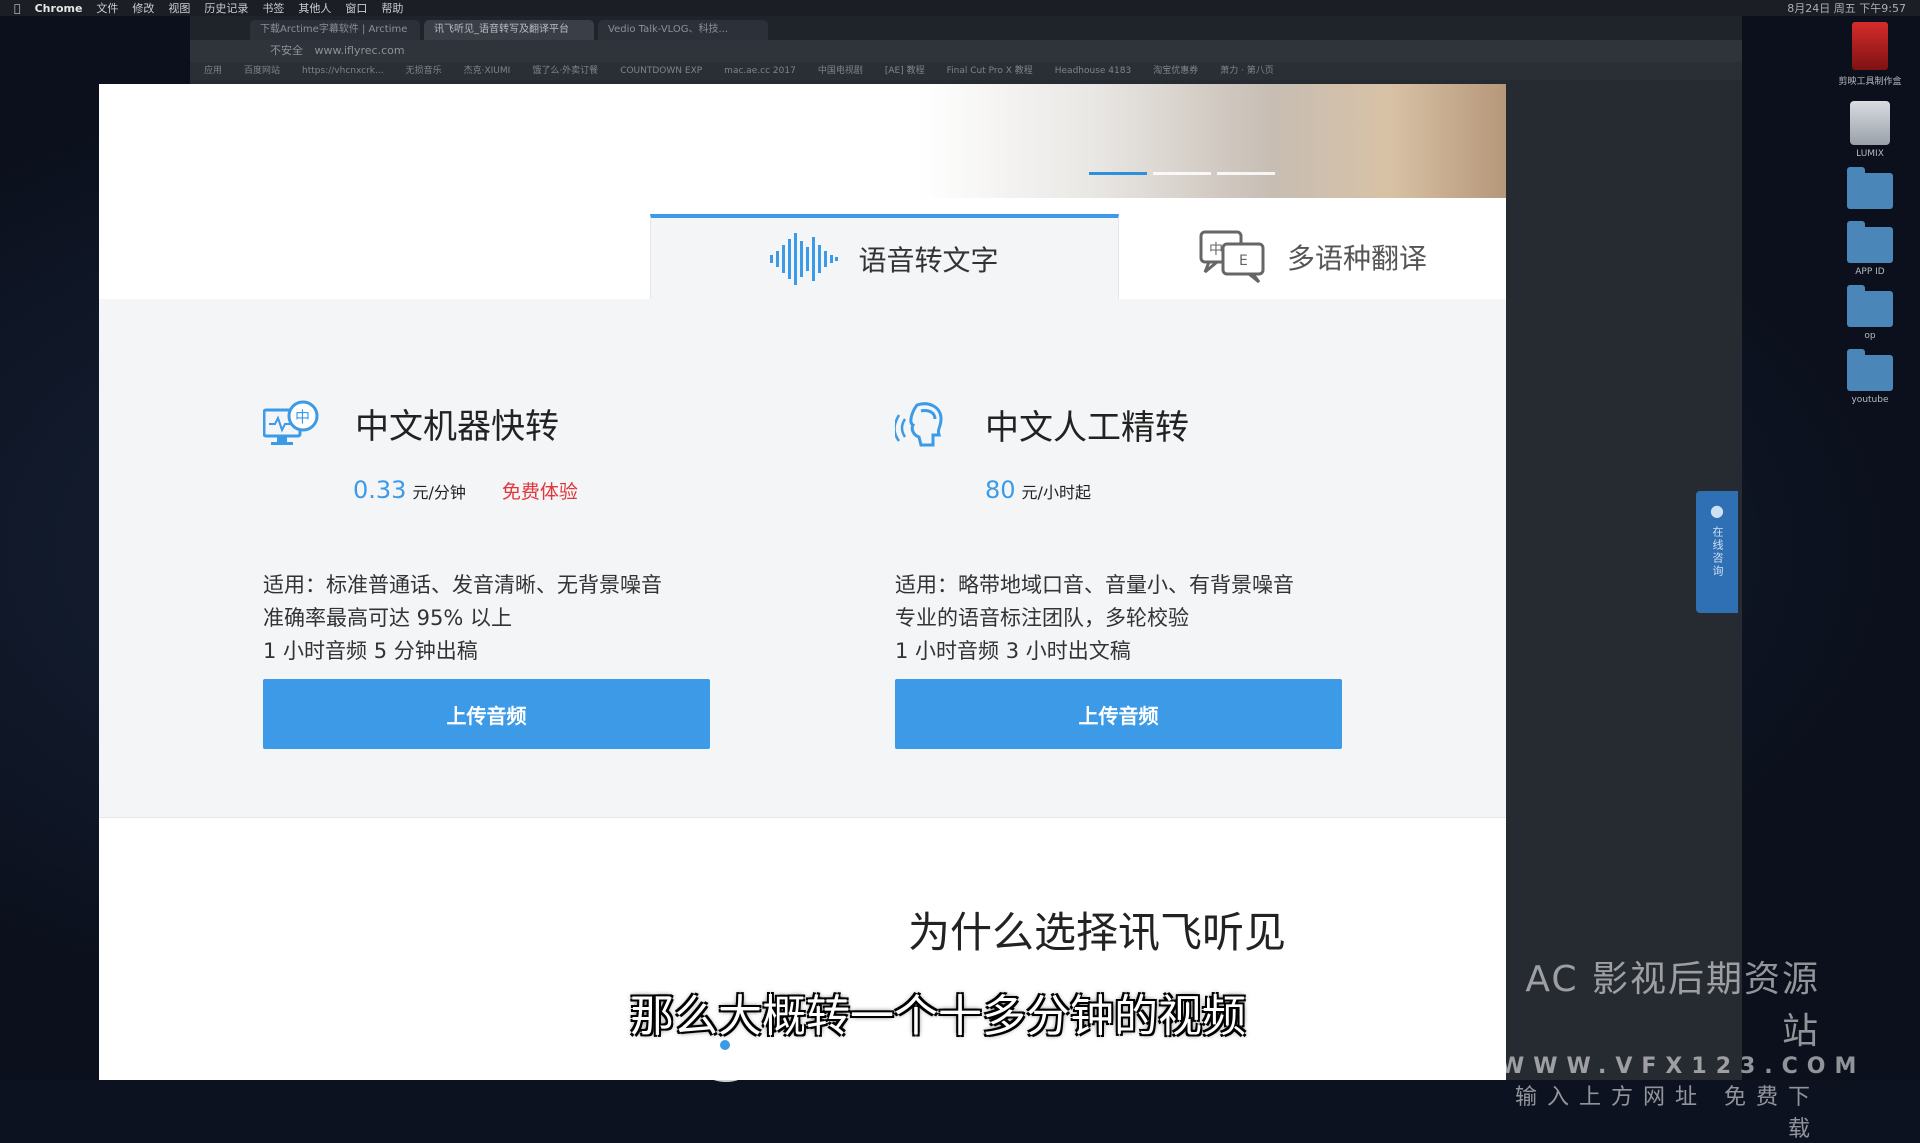  Describe the element at coordinates (1869, 46) in the screenshot. I see `app-icon` at that location.